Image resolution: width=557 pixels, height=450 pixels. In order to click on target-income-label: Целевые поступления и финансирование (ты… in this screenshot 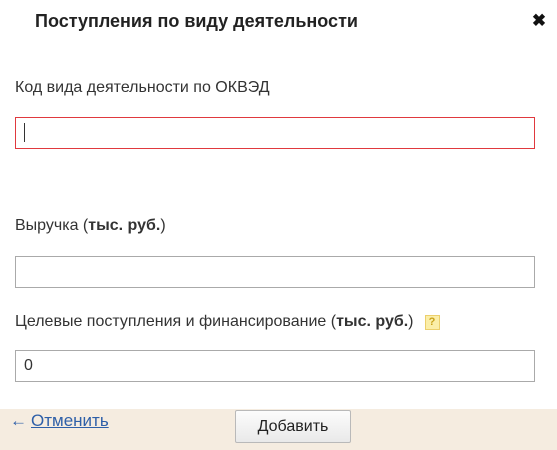, I will do `click(227, 322)`.